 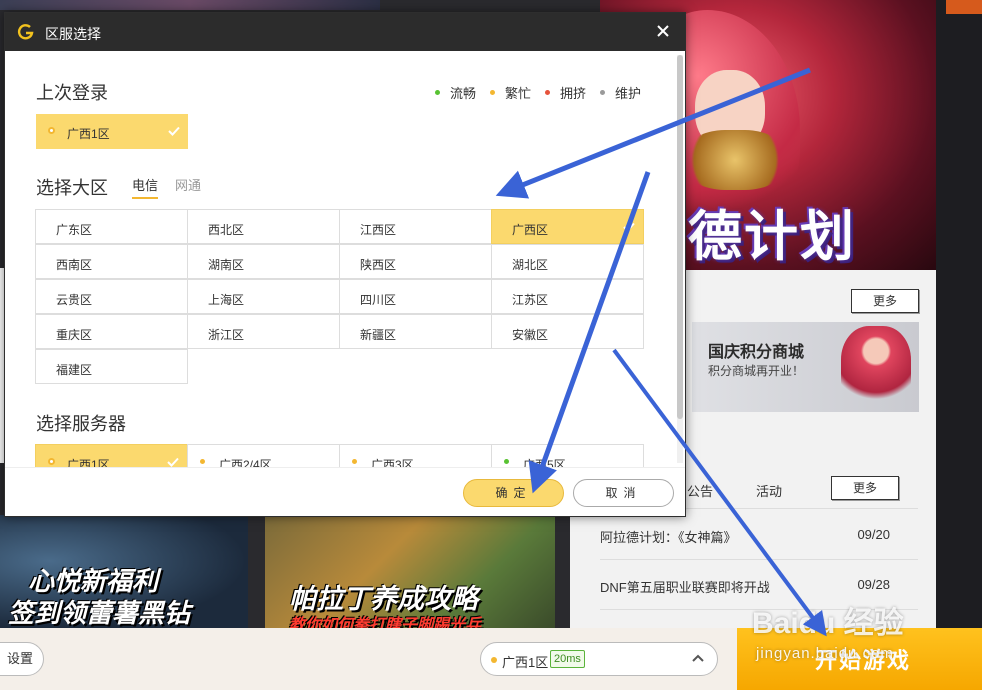 I want to click on banner-character-ornament, so click(x=735, y=160).